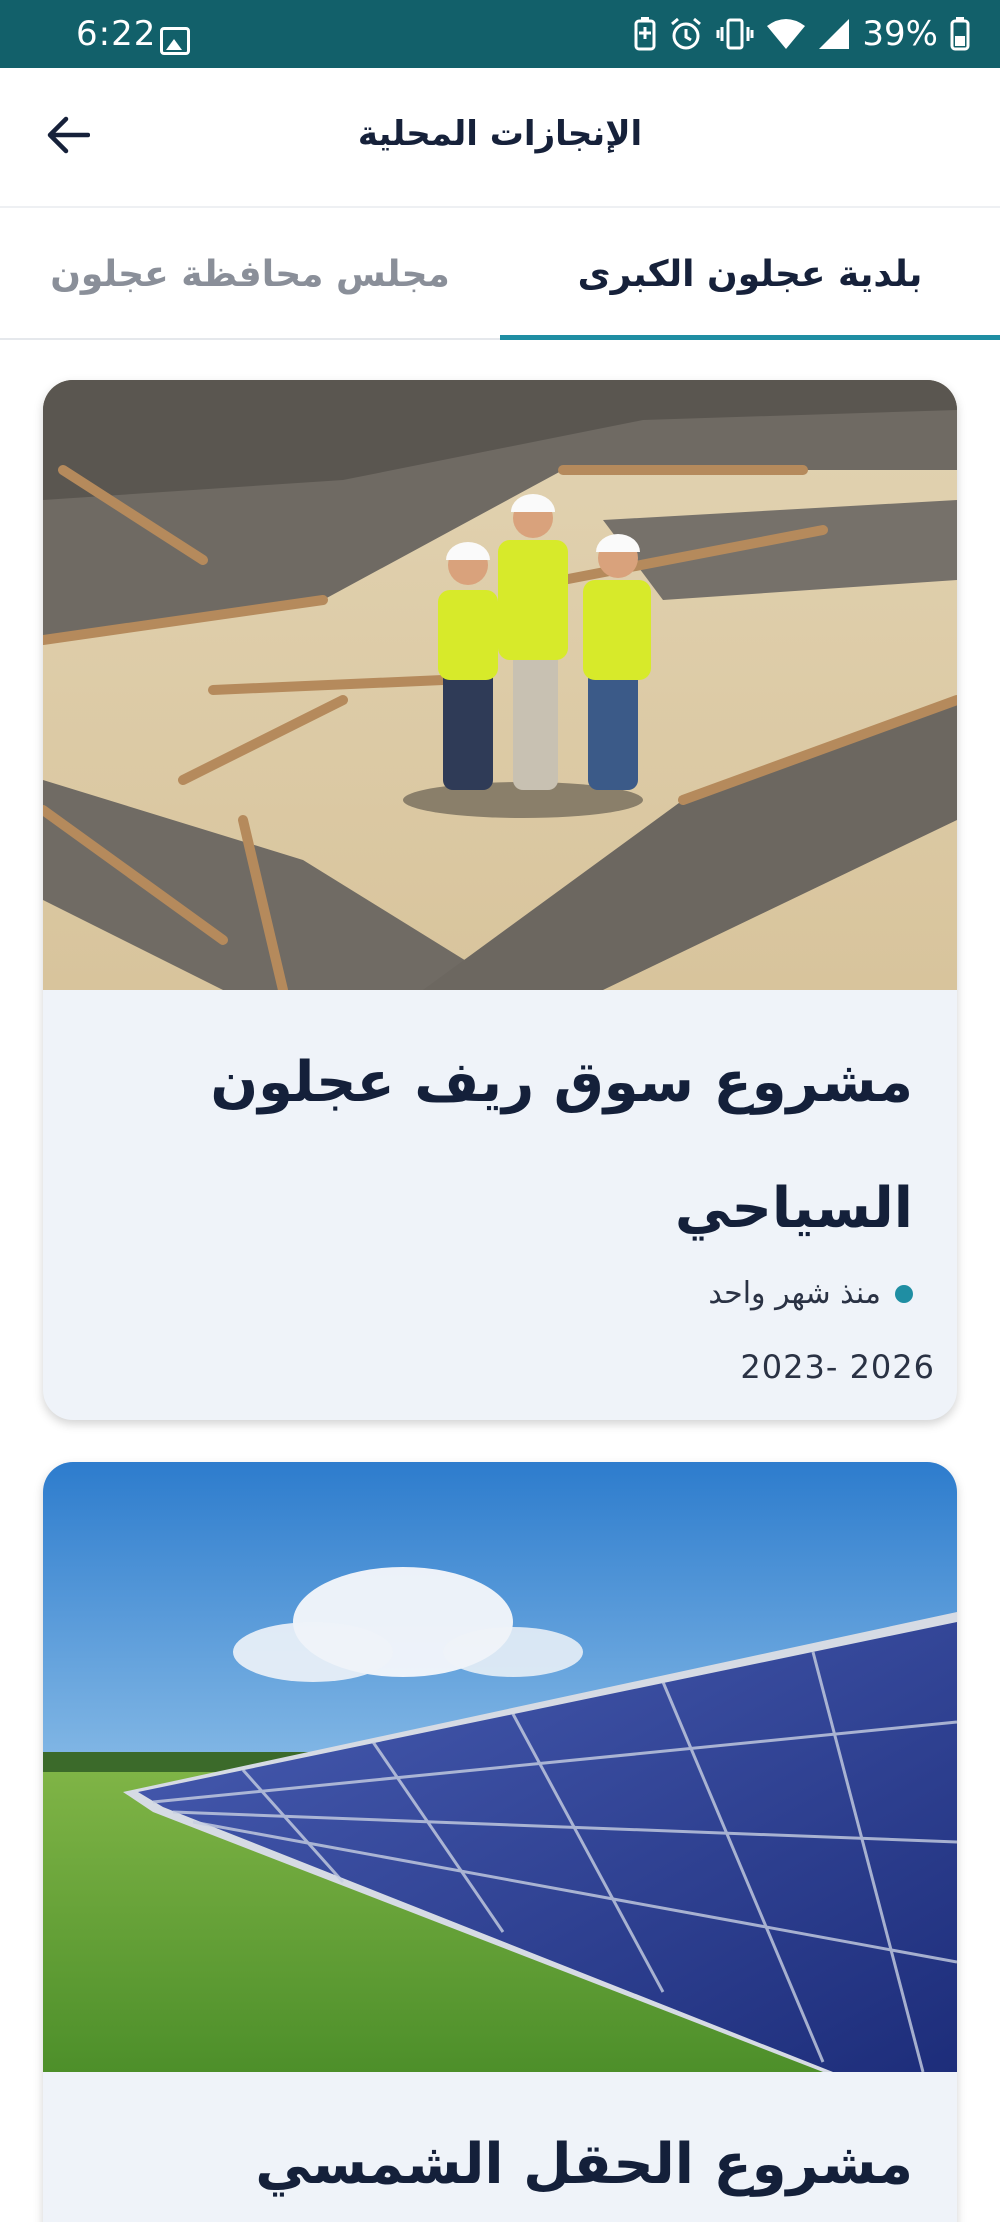  Describe the element at coordinates (735, 34) in the screenshot. I see `vibrate-icon` at that location.